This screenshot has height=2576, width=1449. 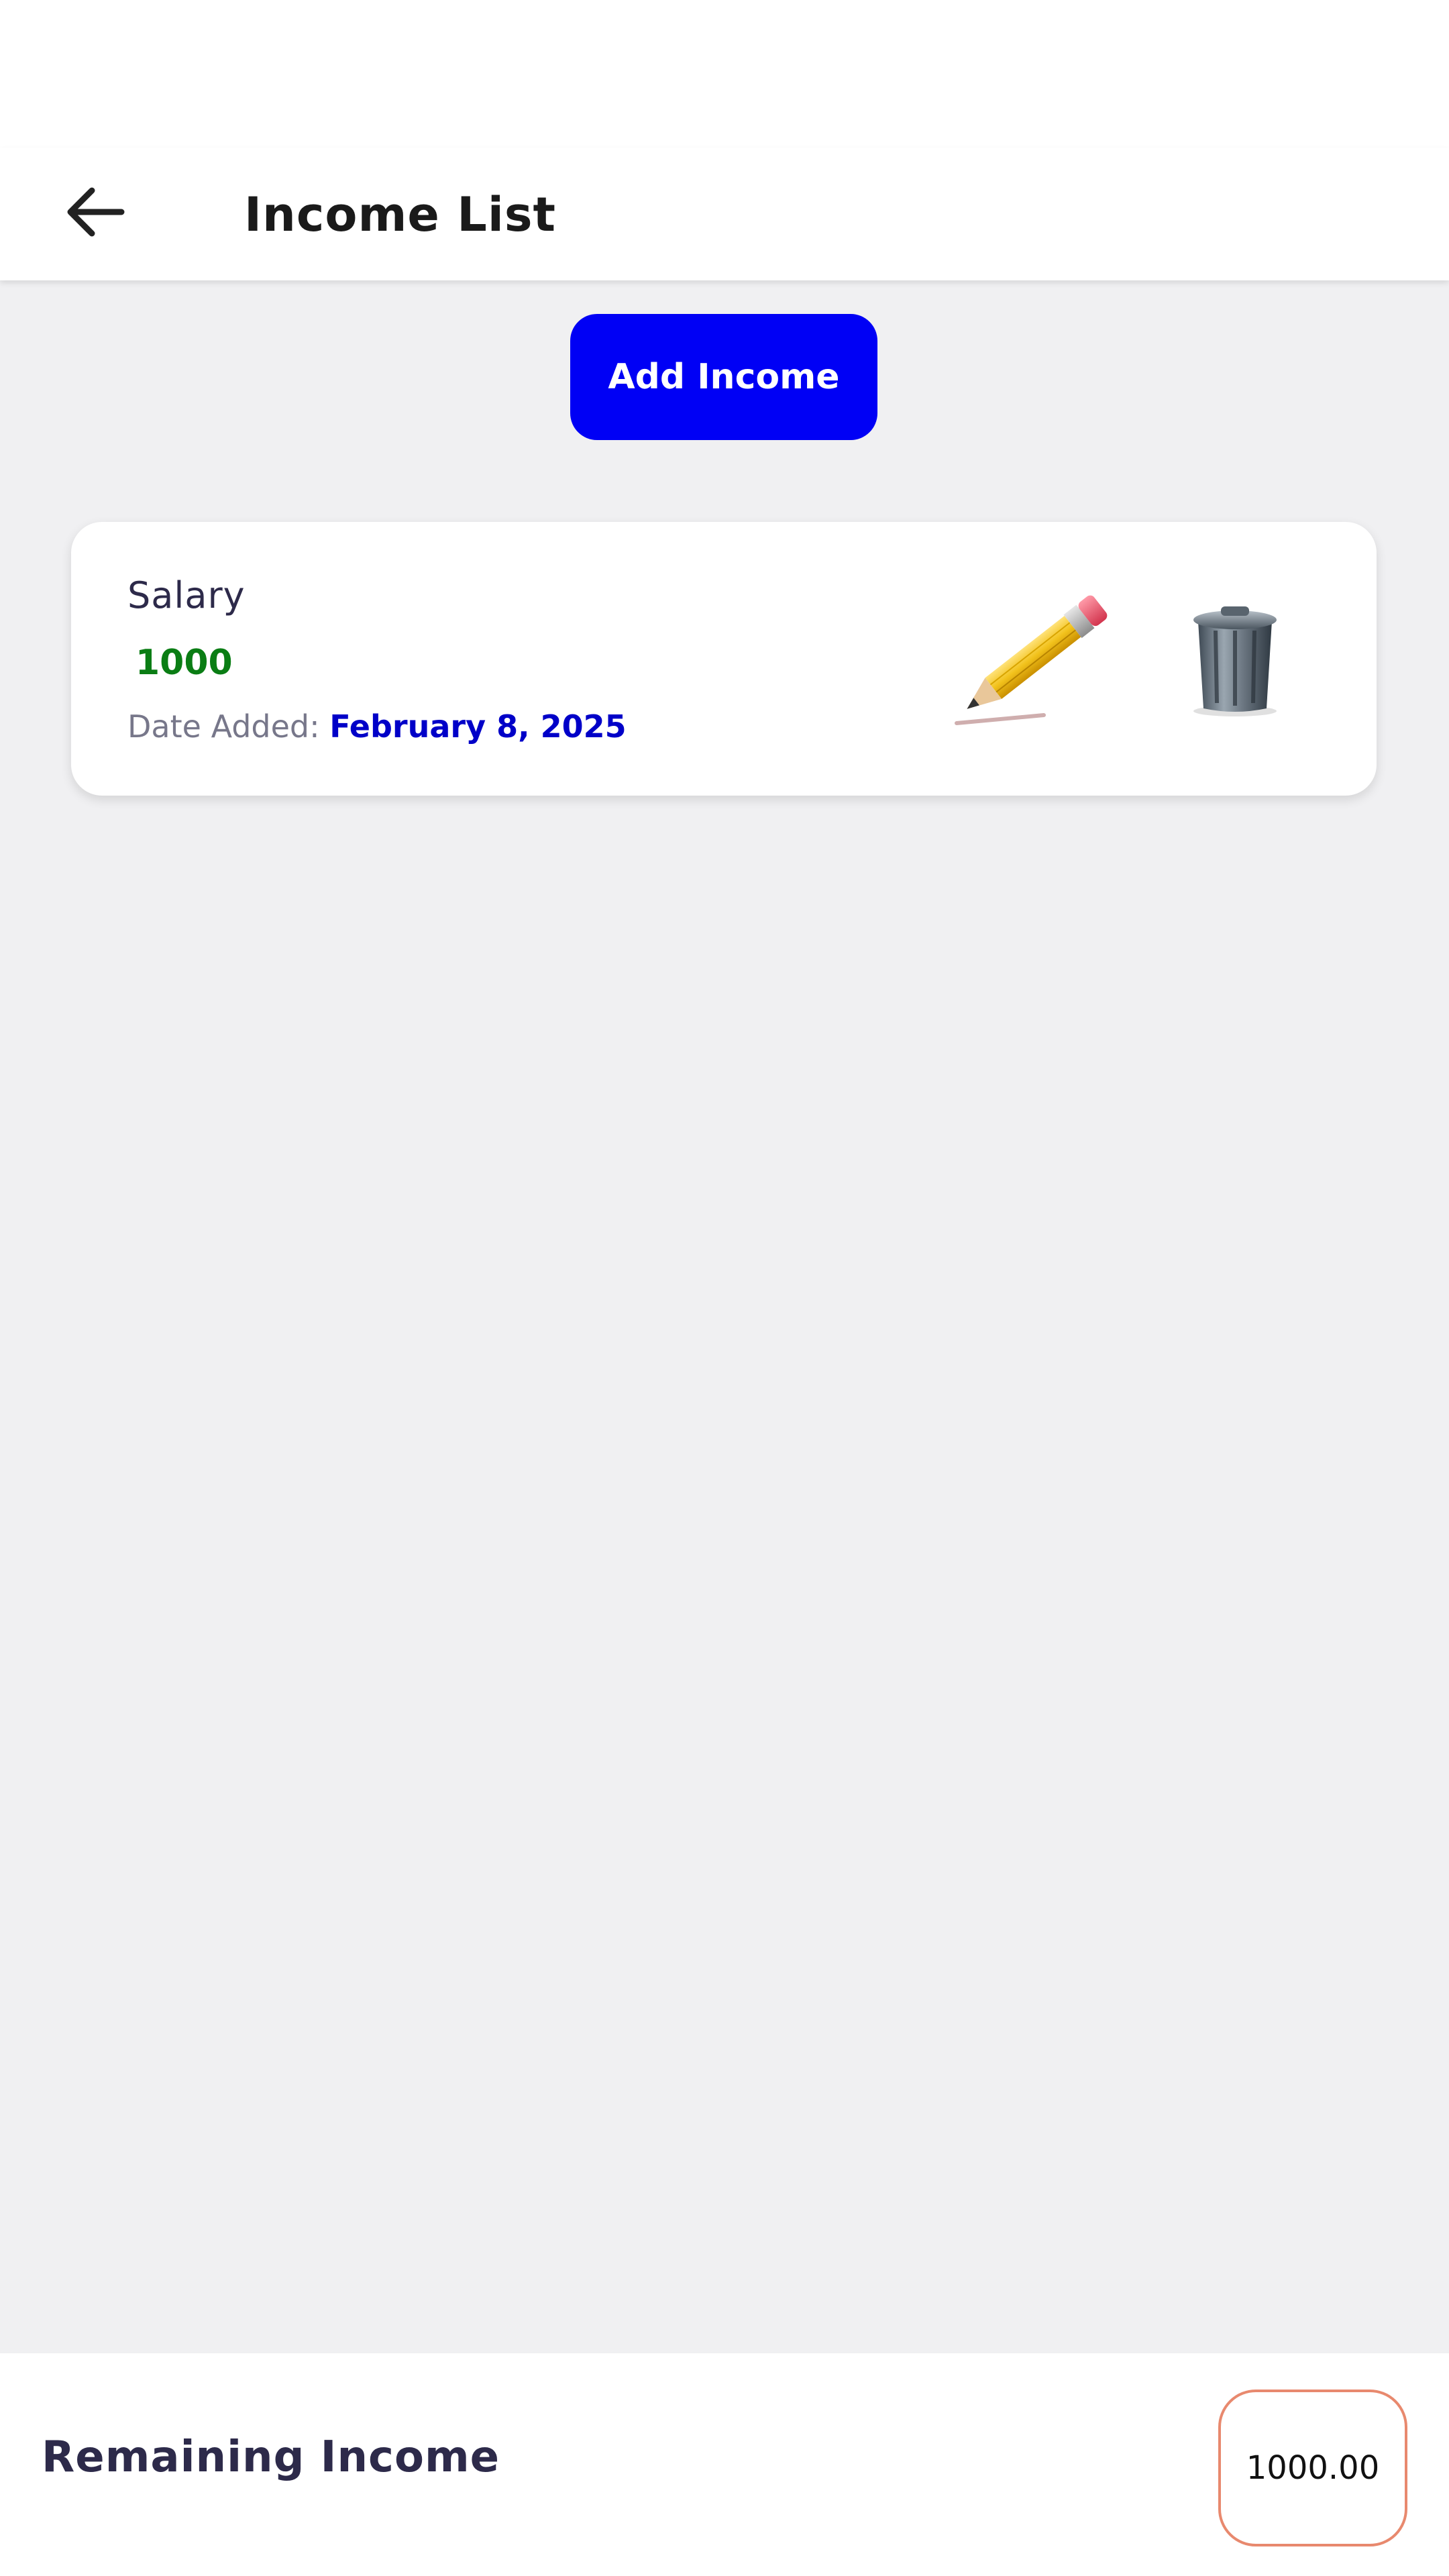 What do you see at coordinates (724, 2464) in the screenshot?
I see `bottom-summary-bar: Remaining Income 1000.00` at bounding box center [724, 2464].